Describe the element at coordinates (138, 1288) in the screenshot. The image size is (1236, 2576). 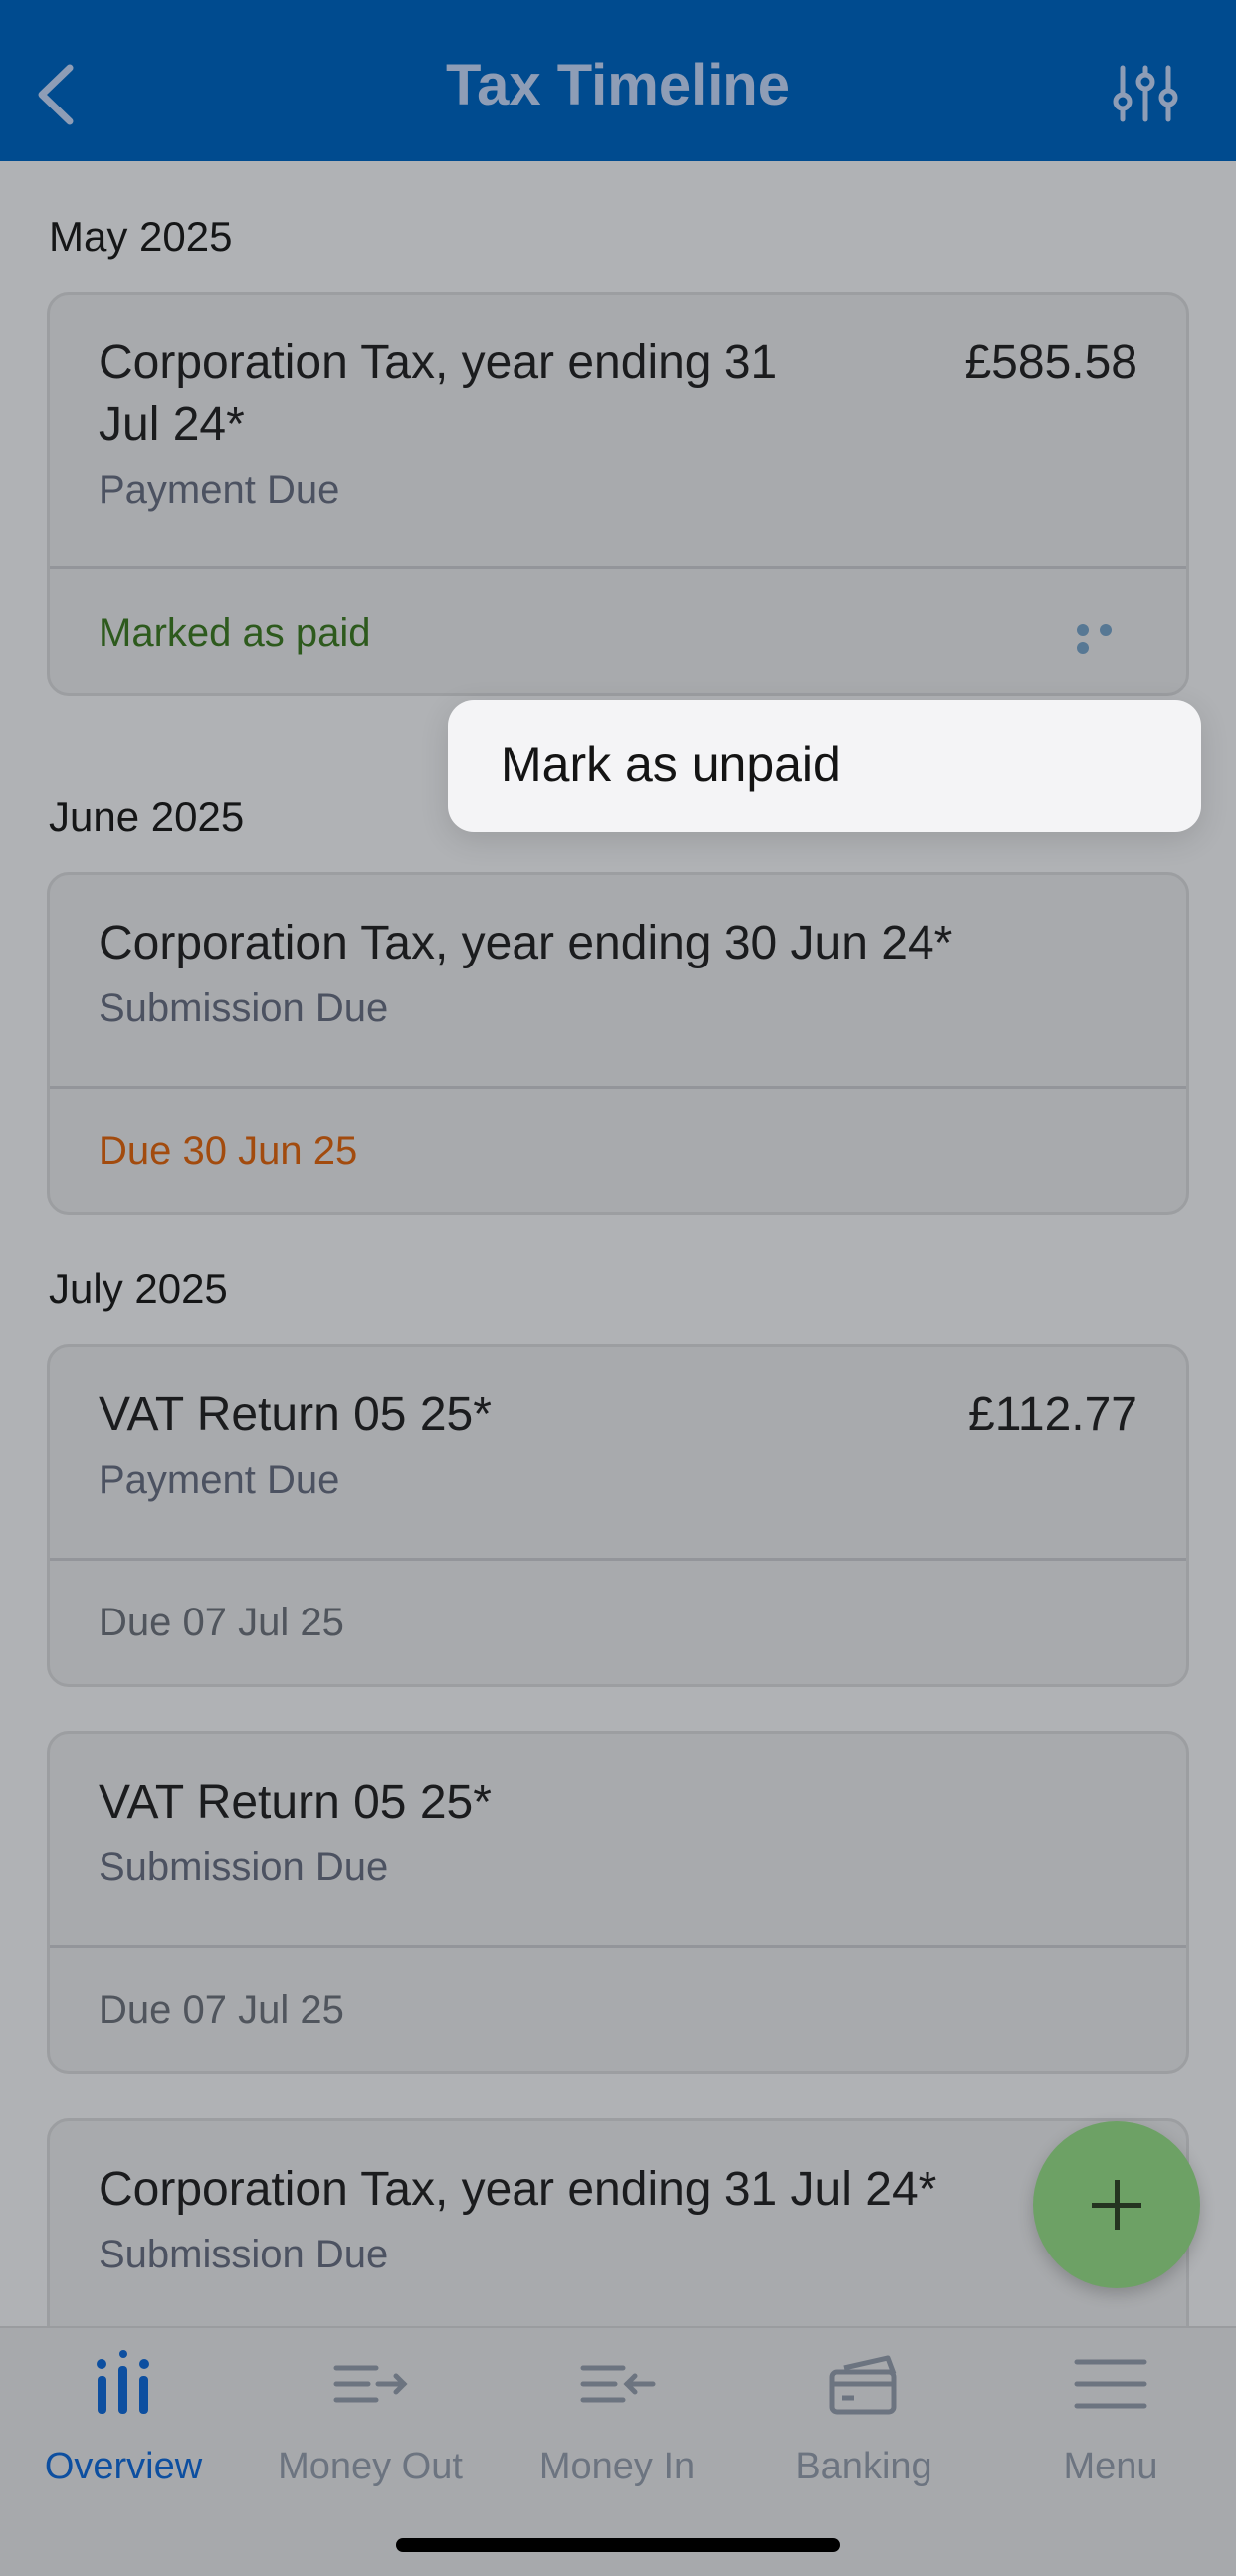
I see `month-heading: July 2025` at that location.